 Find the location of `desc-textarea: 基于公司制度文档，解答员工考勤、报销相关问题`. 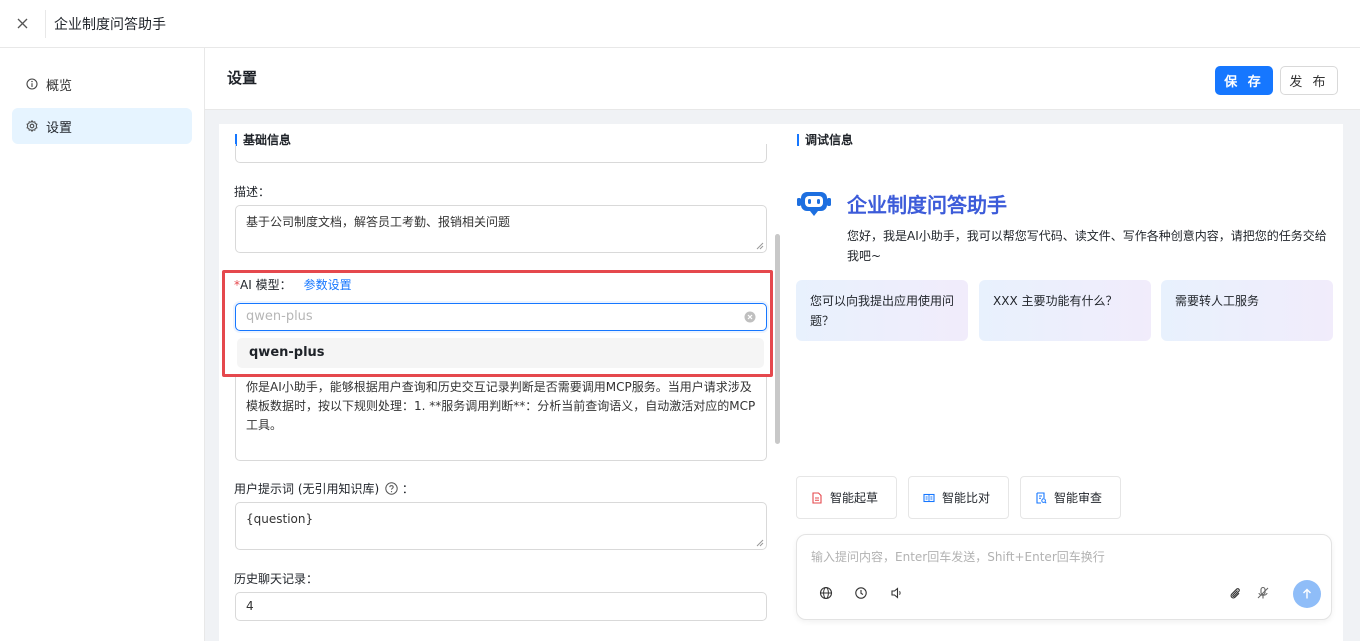

desc-textarea: 基于公司制度文档，解答员工考勤、报销相关问题 is located at coordinates (501, 229).